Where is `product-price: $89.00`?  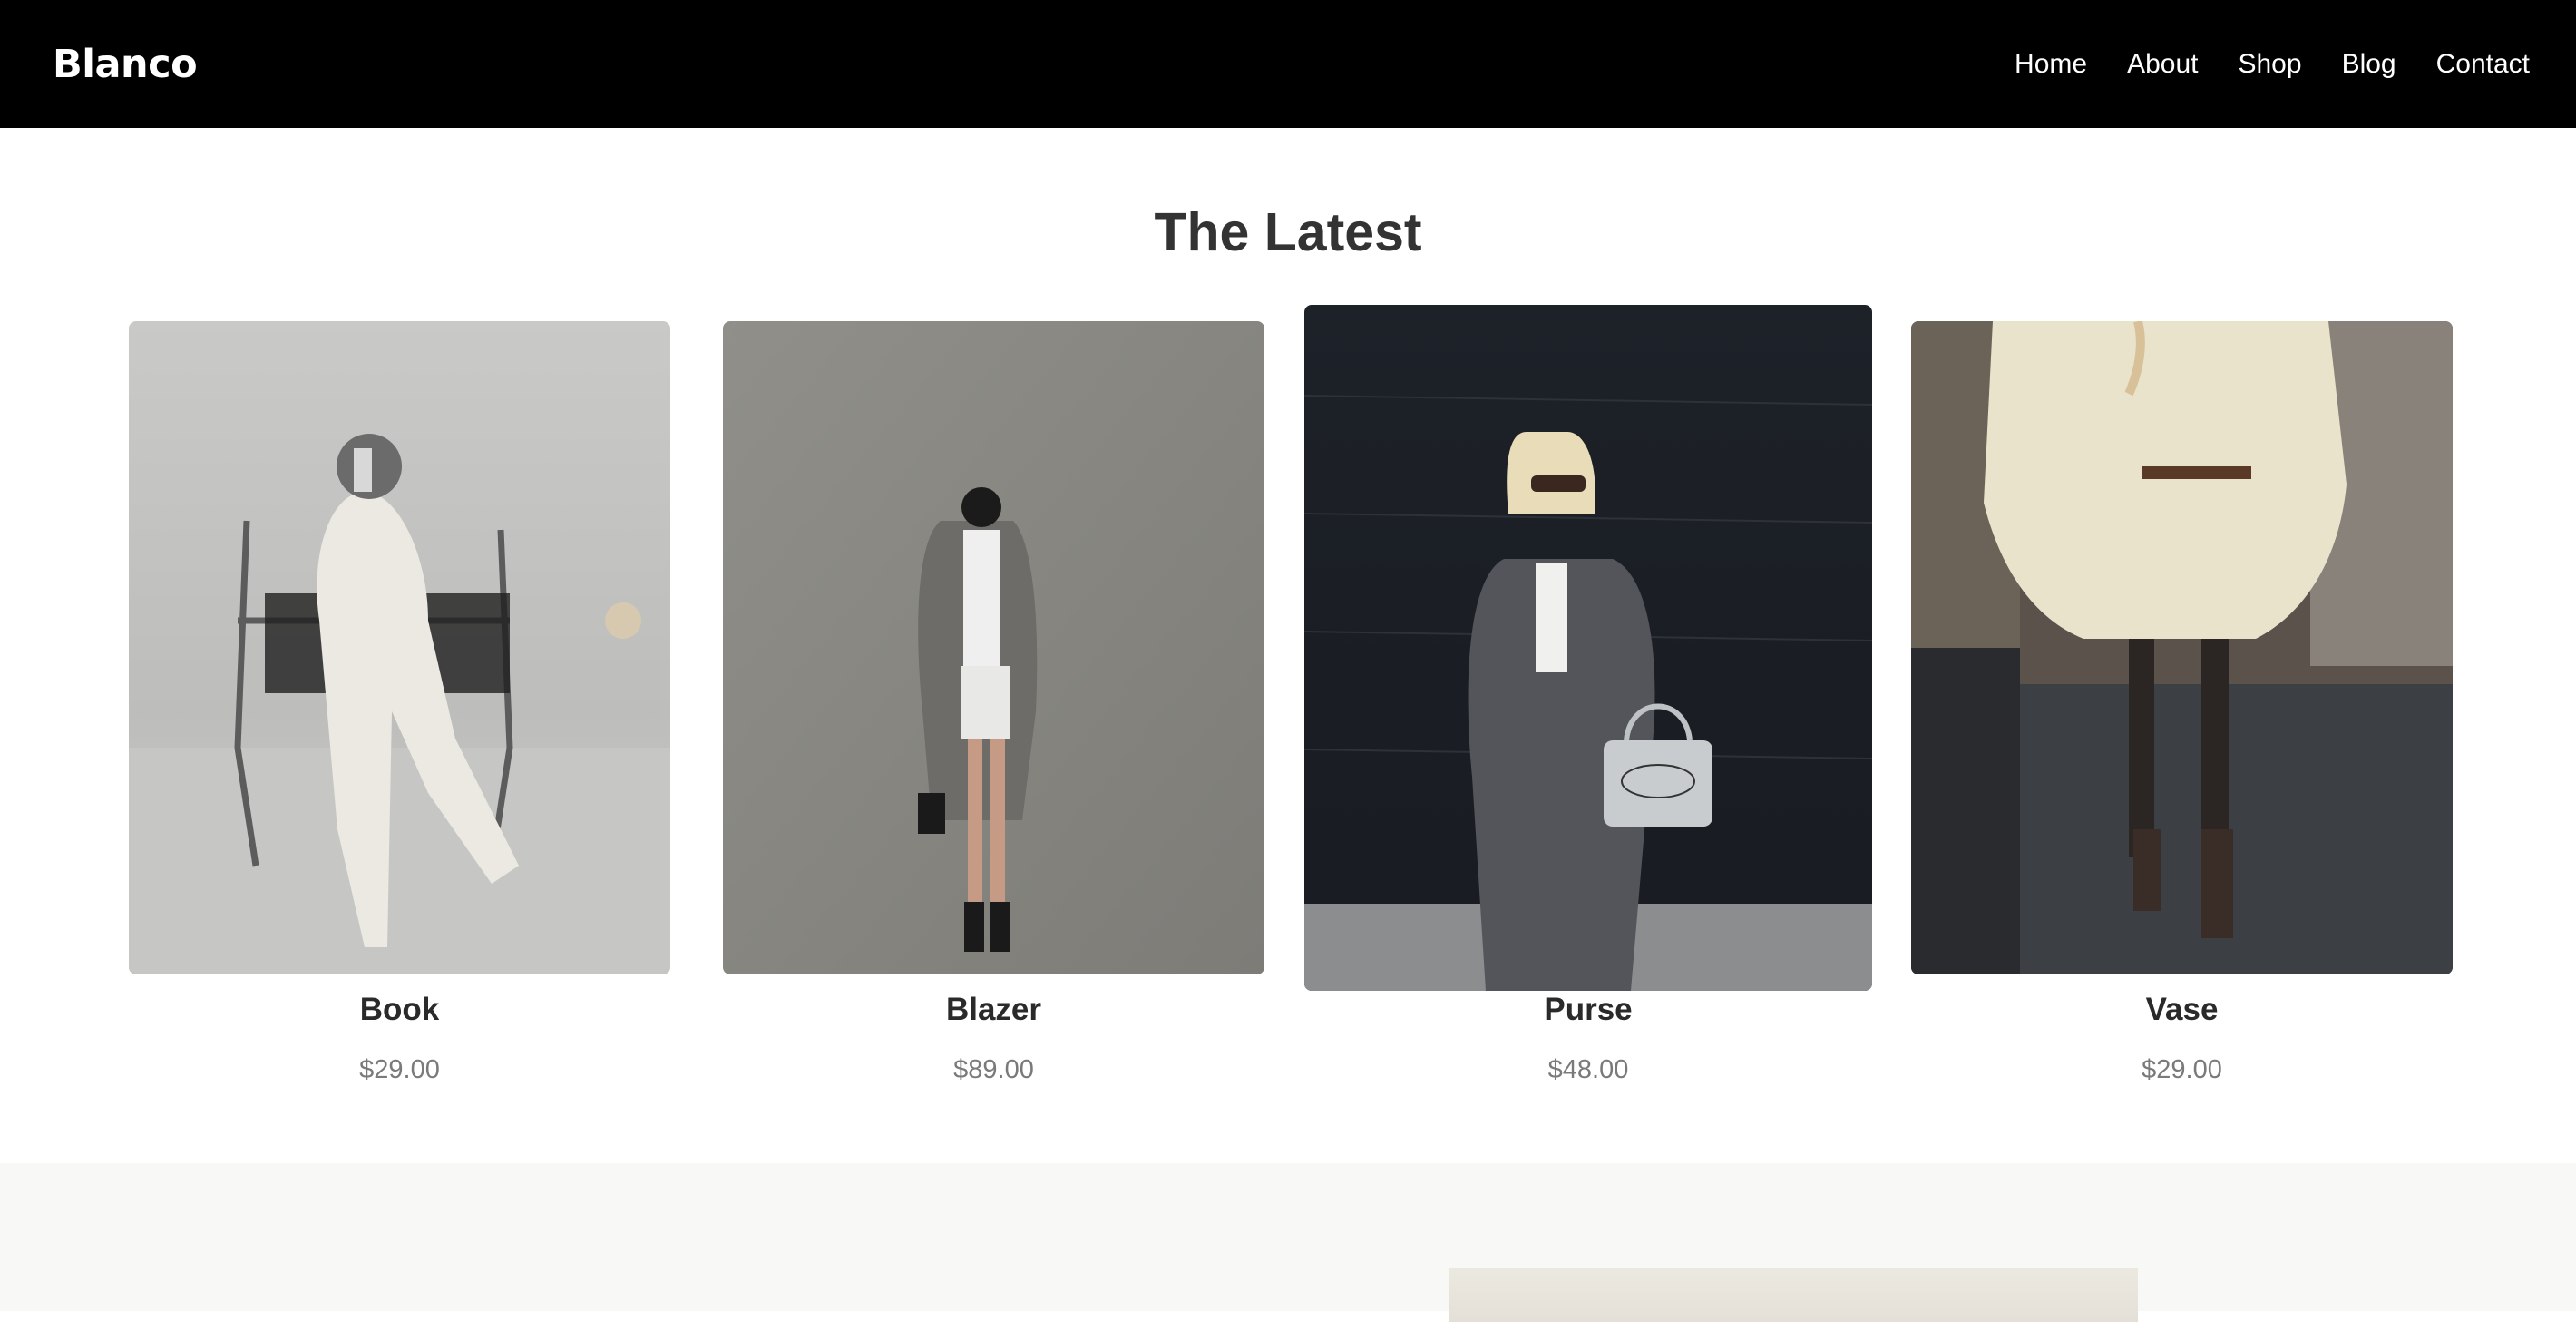 product-price: $89.00 is located at coordinates (993, 1070).